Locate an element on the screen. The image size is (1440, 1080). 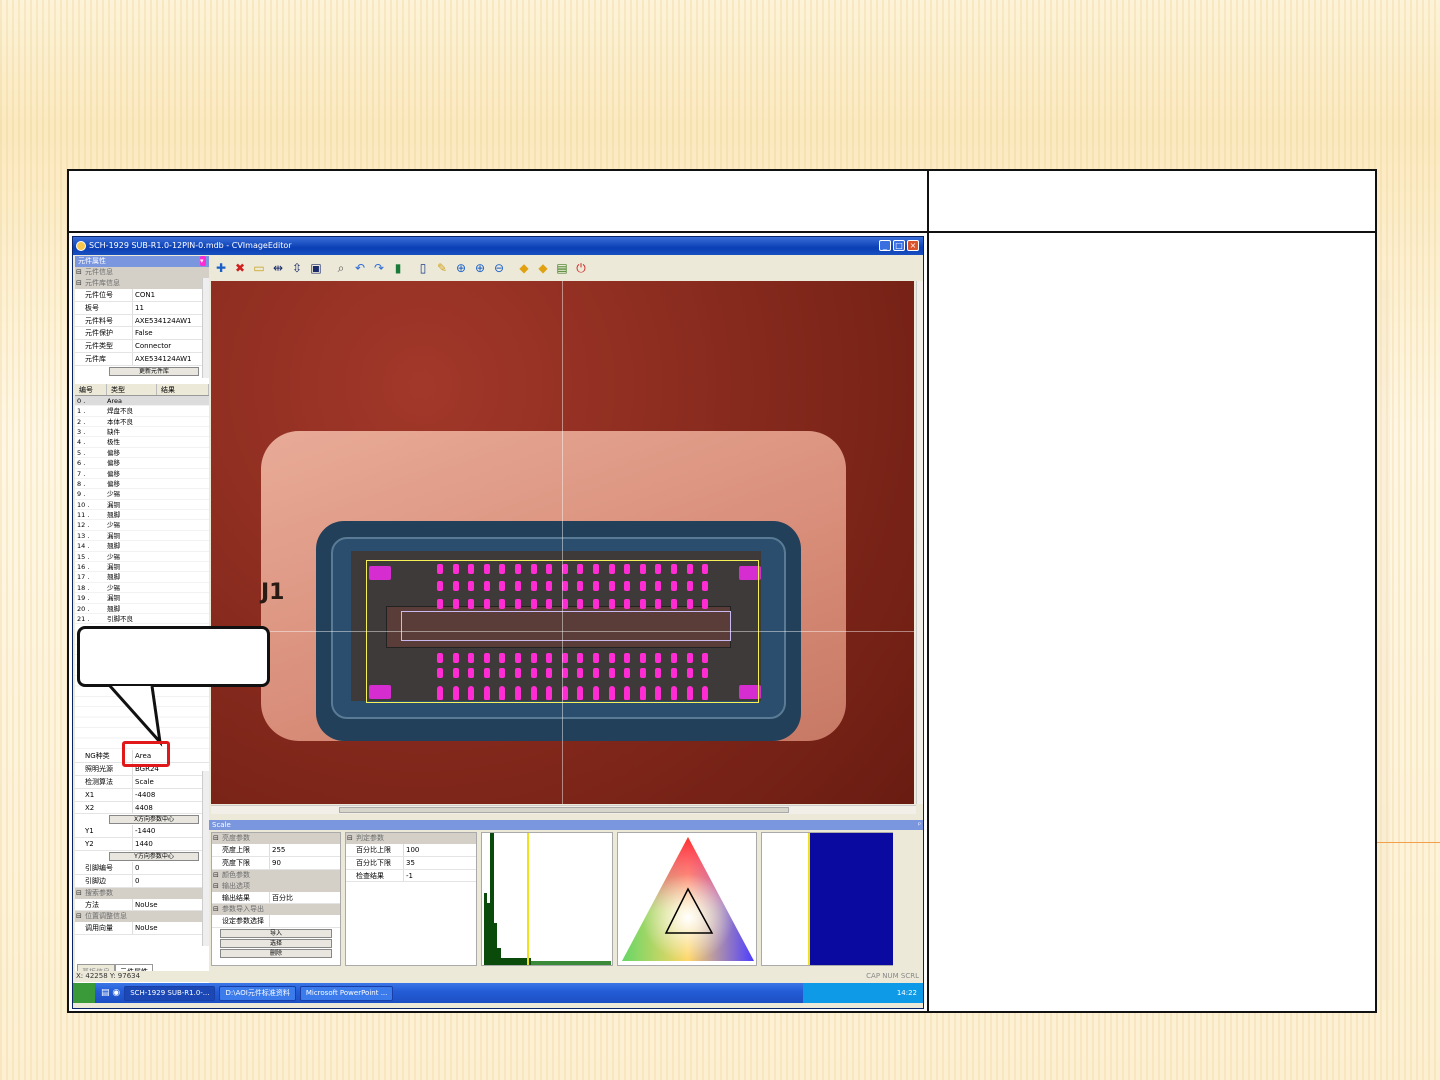
property-row: 设定参数选择 is located at coordinates (276, 922).